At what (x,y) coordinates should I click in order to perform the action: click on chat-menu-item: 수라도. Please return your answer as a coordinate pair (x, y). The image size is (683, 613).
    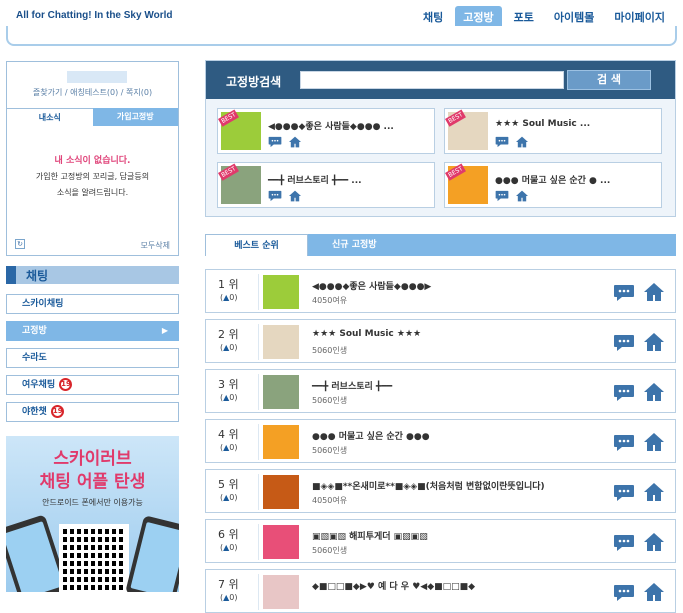
    Looking at the image, I should click on (92, 358).